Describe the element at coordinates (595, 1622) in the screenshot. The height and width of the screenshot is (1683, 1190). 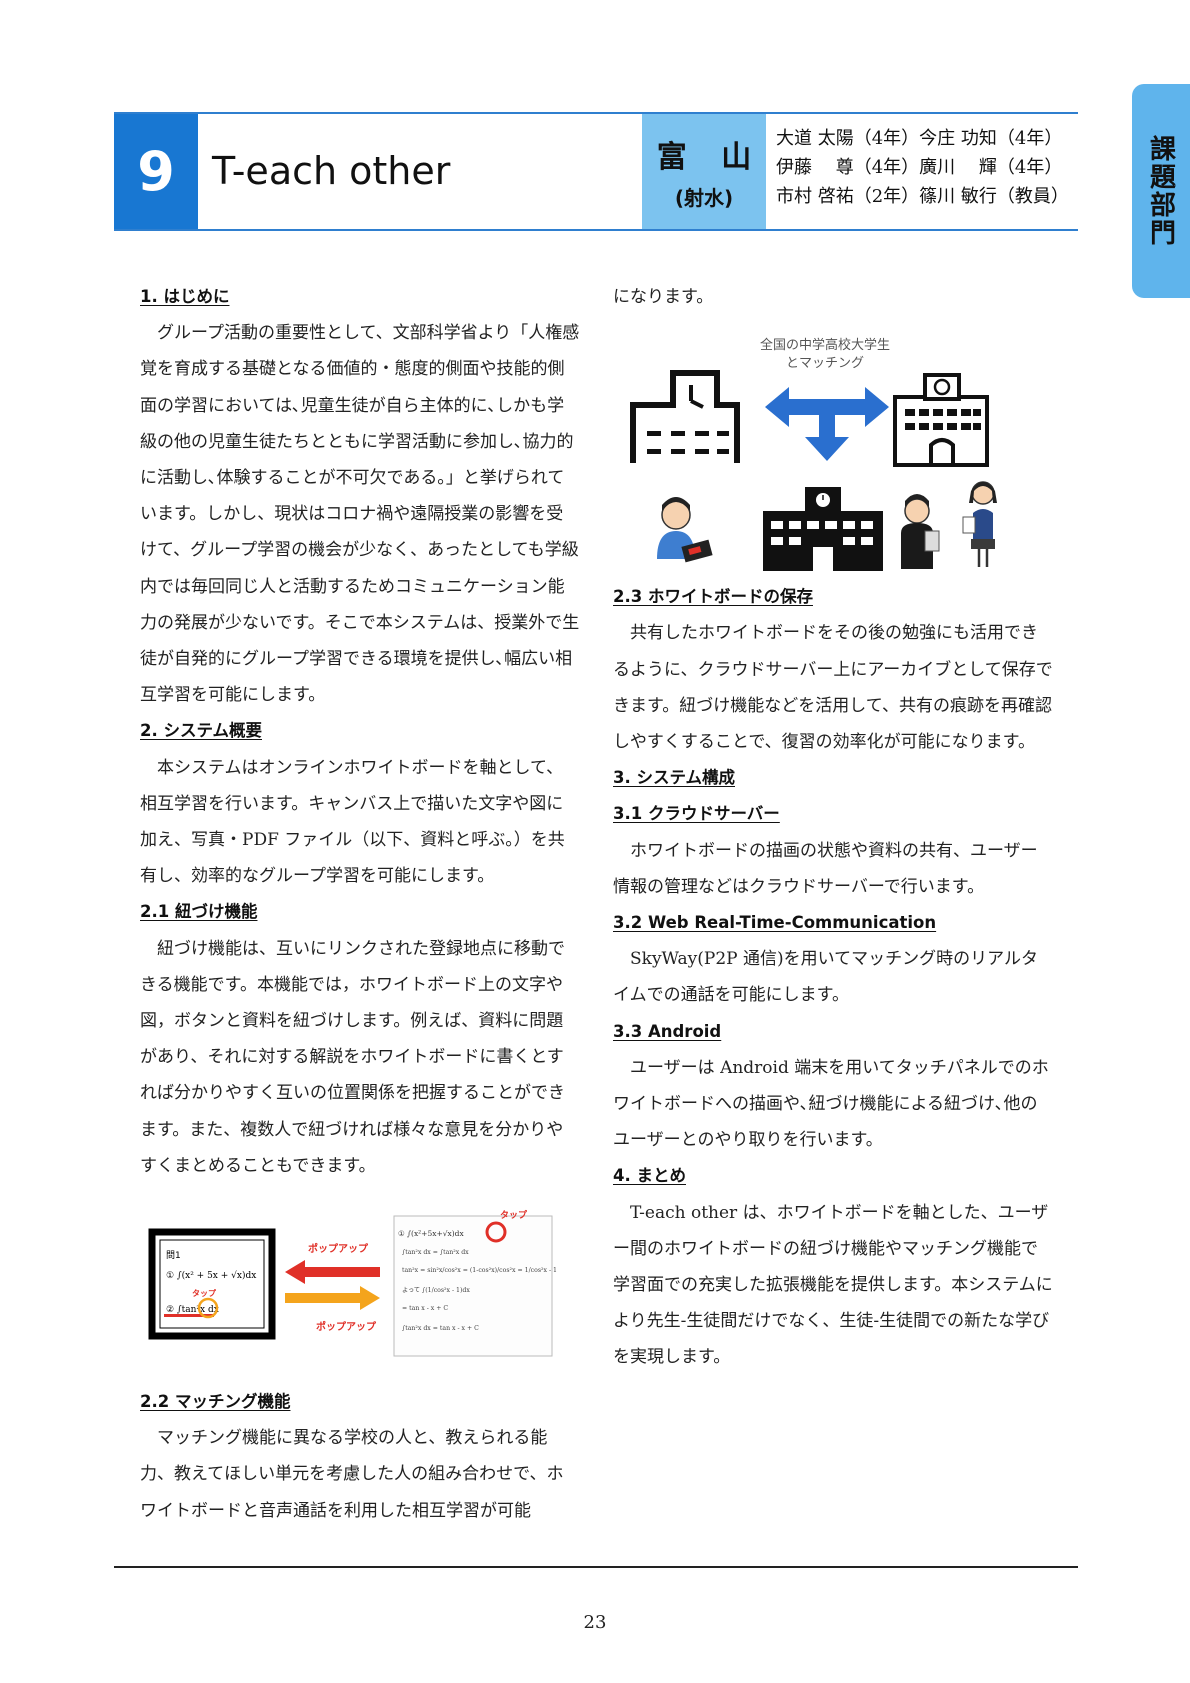
I see `page-number: 23` at that location.